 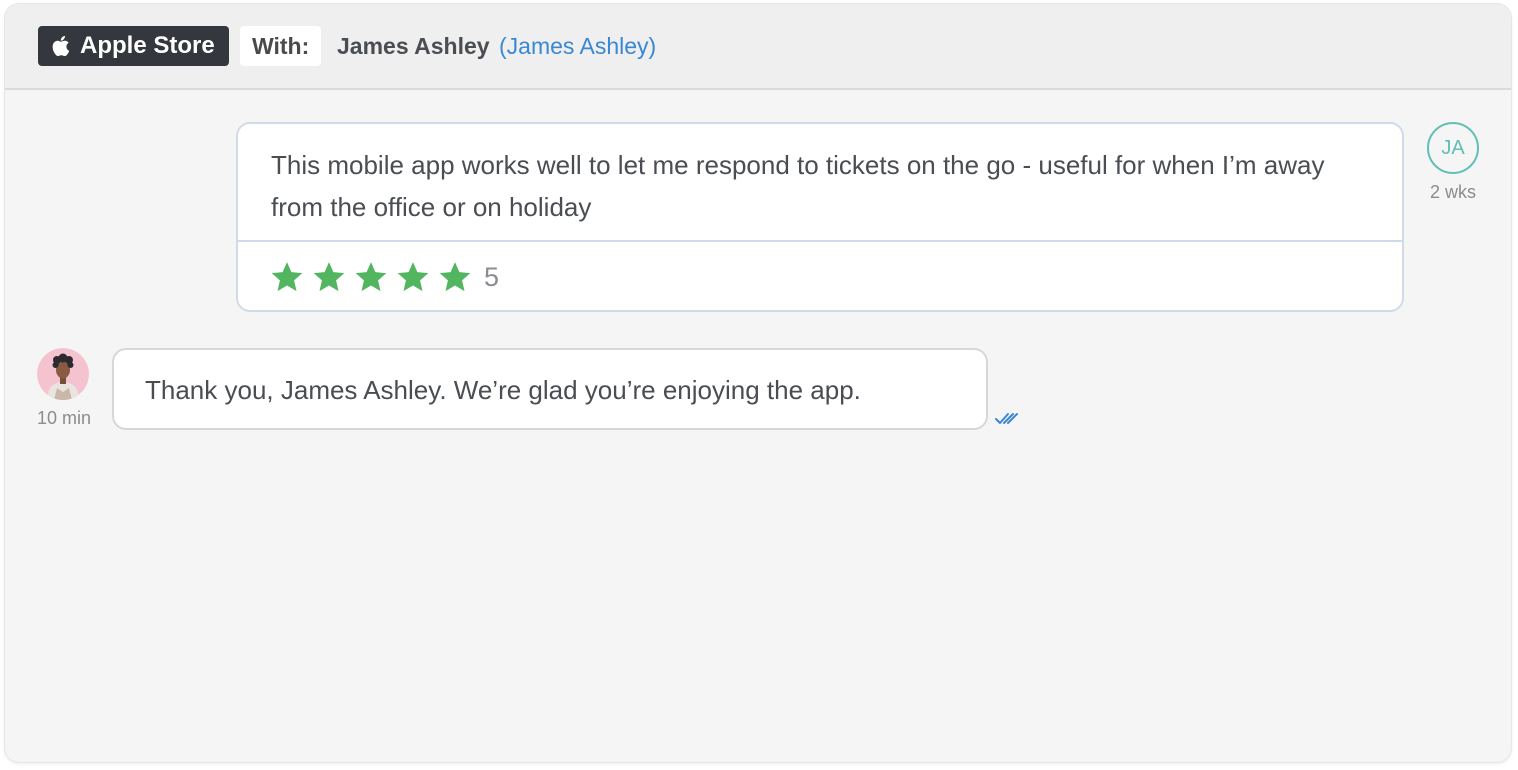 I want to click on double-check-icon, so click(x=1006, y=418).